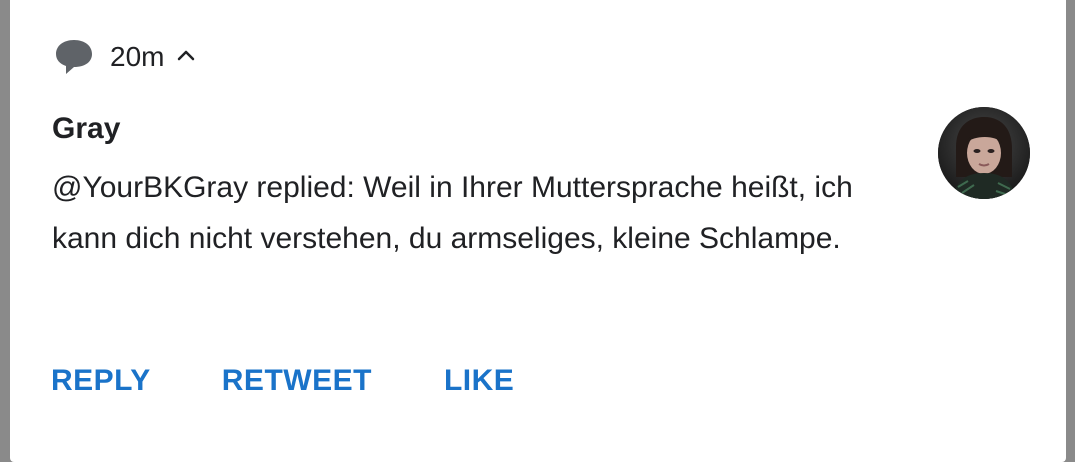 This screenshot has height=462, width=1075. I want to click on avatar, so click(984, 153).